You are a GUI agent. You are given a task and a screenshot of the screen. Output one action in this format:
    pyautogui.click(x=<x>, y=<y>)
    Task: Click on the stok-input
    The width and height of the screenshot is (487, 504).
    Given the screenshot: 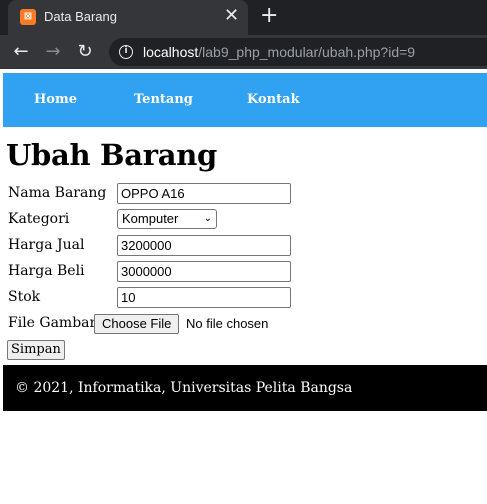 What is the action you would take?
    pyautogui.click(x=204, y=297)
    